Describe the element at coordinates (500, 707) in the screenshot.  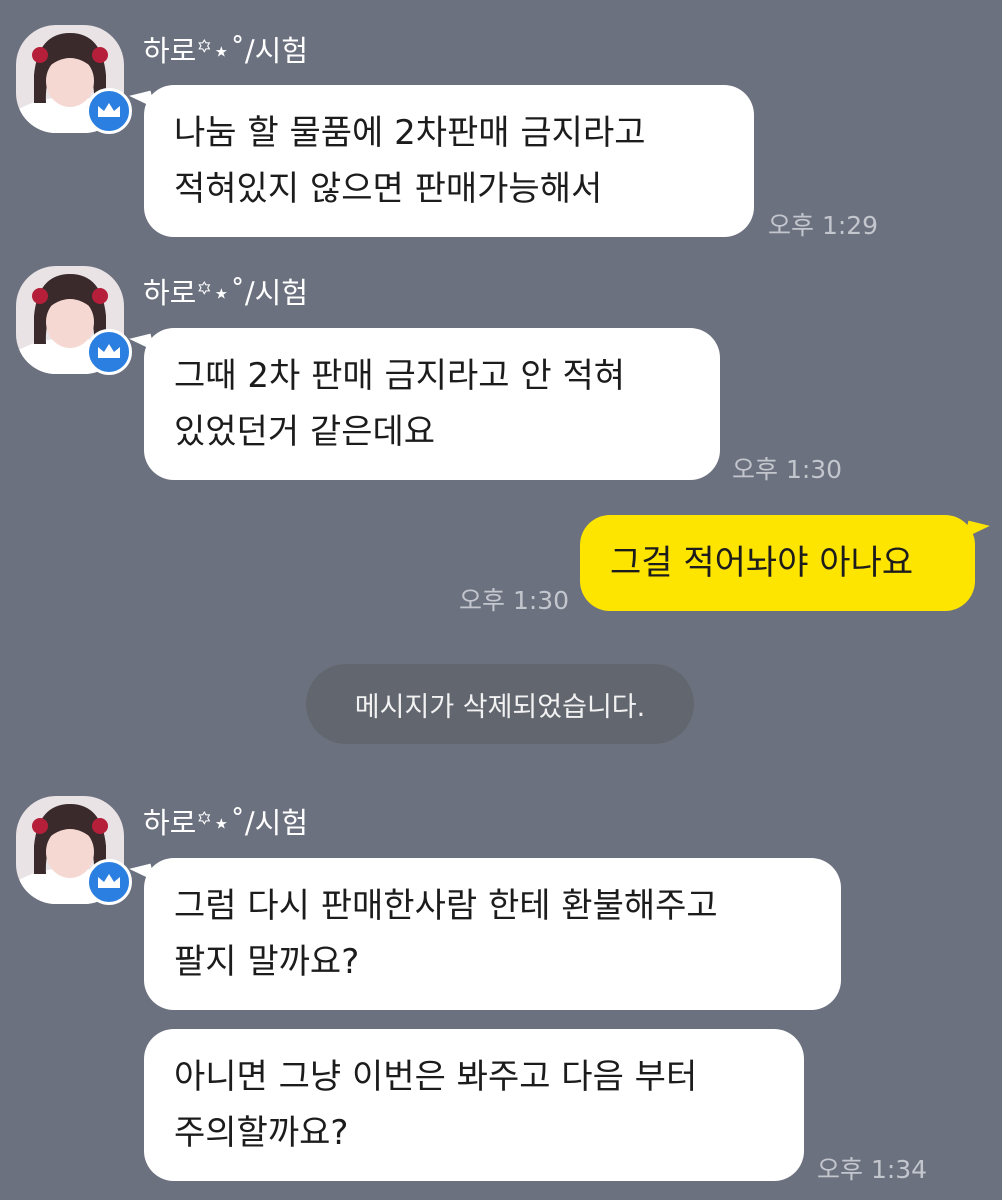
I see `deleted-message-text: 메시지가 삭제되었습니다.` at that location.